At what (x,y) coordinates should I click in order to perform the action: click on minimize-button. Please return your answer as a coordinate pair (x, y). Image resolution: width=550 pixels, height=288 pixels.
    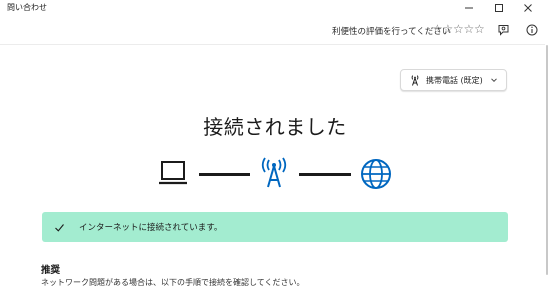
    Looking at the image, I should click on (469, 7).